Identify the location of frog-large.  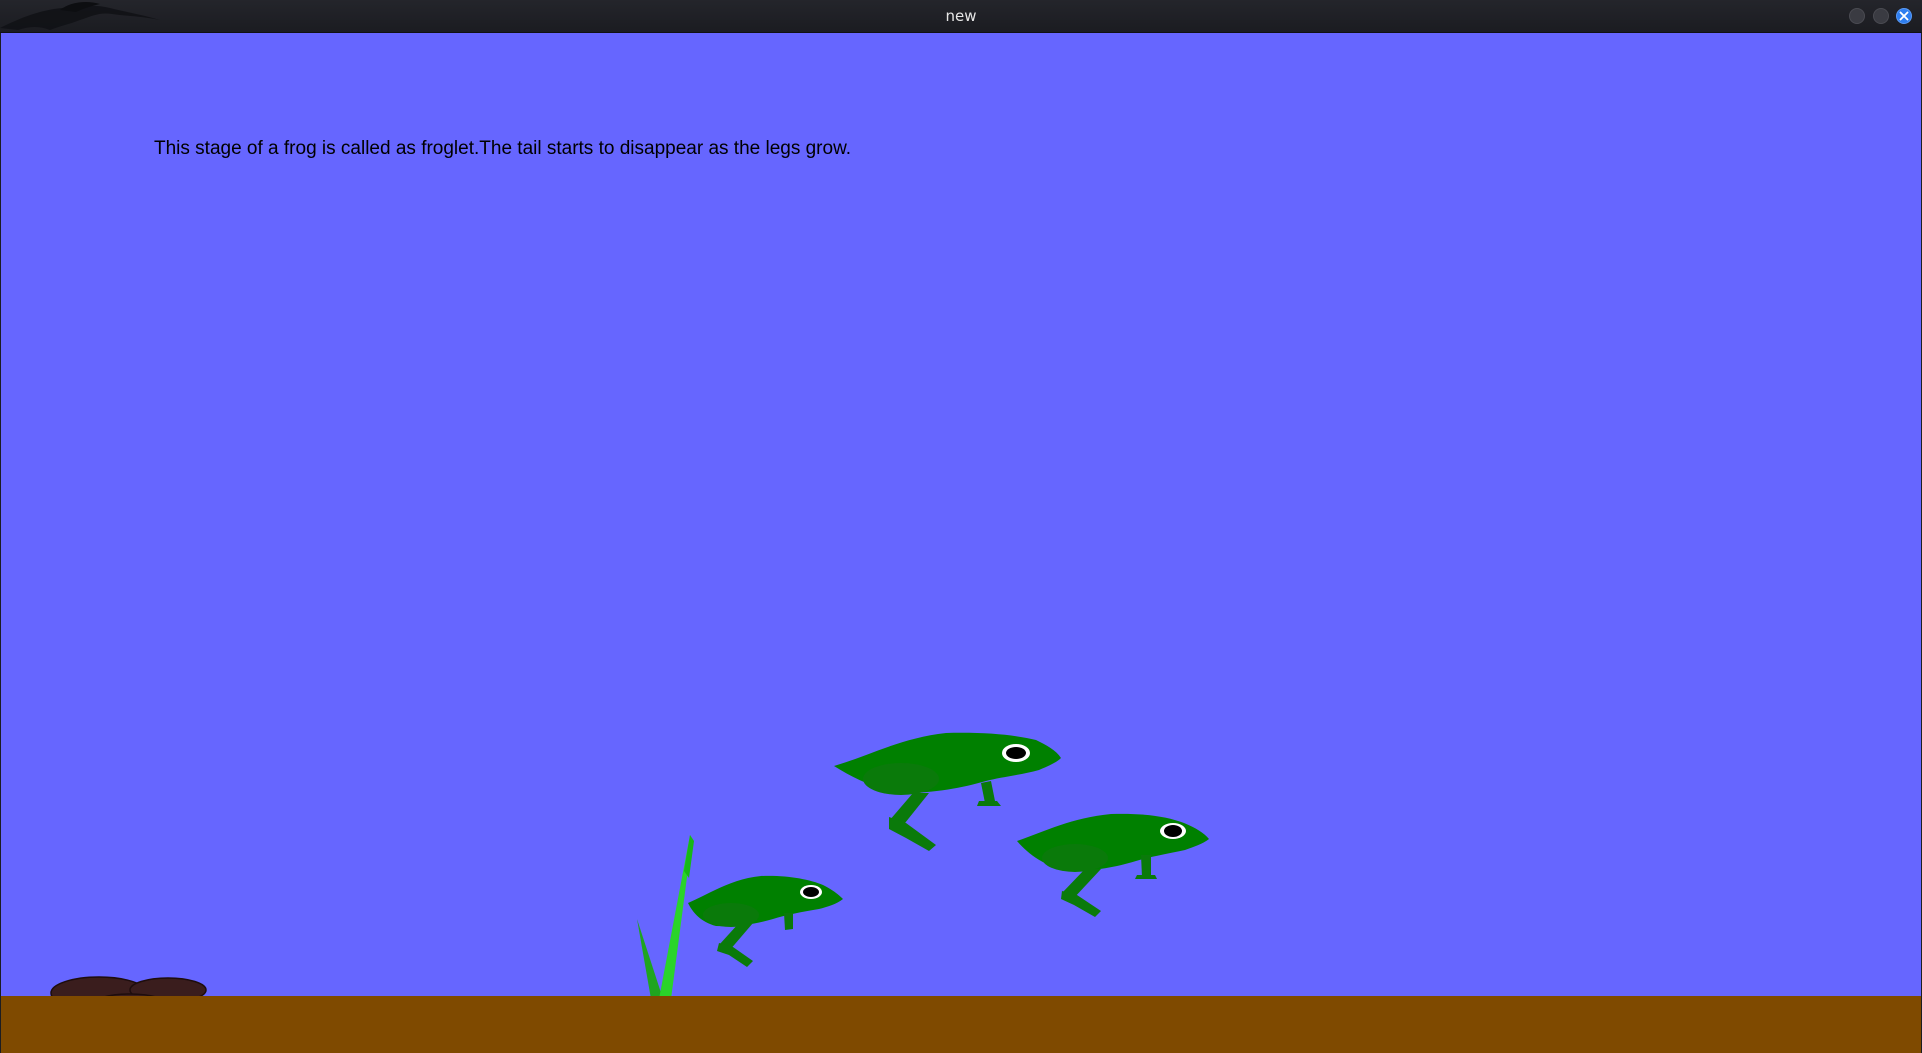
(947, 791).